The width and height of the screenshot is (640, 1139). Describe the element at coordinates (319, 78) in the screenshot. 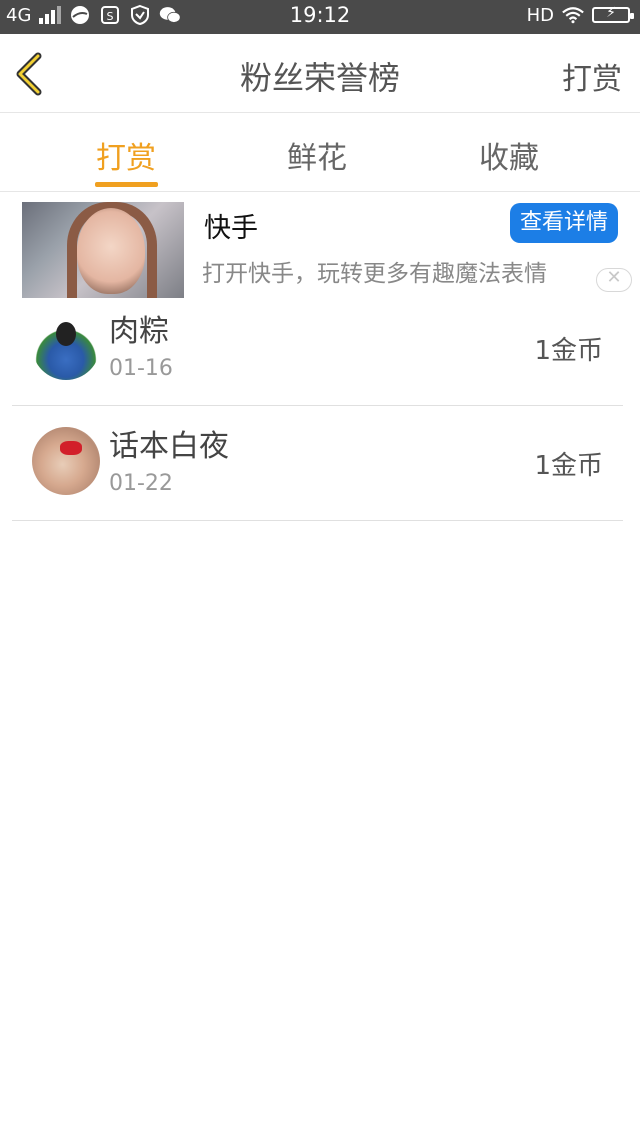

I see `page-title: 粉丝荣誉榜` at that location.